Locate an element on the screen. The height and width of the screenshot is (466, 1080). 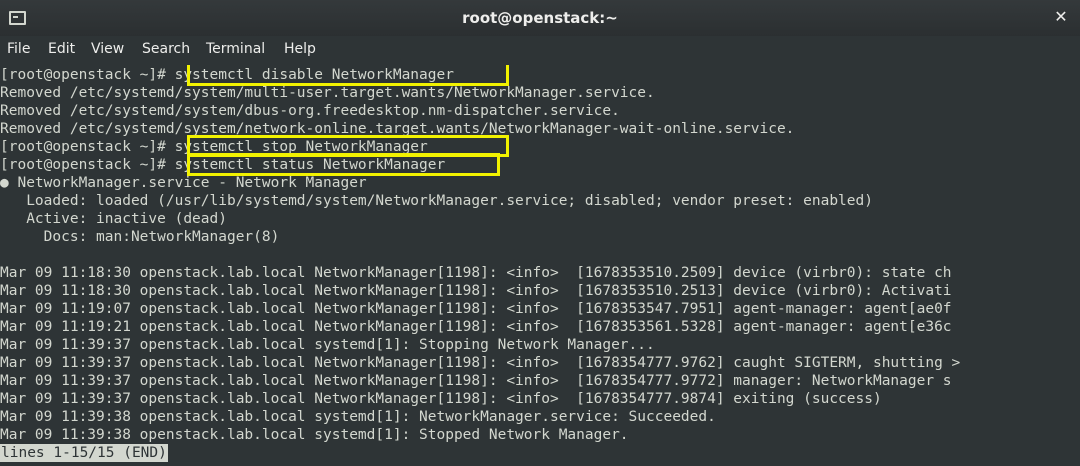
window-title: root@openstack:~ is located at coordinates (540, 18).